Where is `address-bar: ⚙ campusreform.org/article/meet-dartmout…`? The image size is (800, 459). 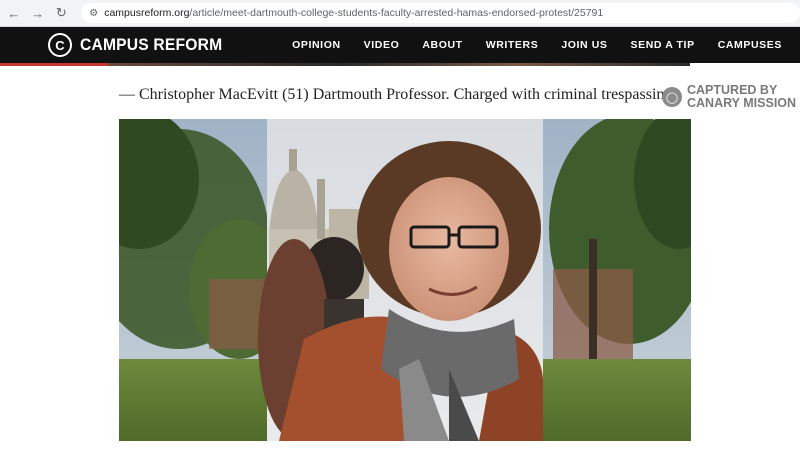 address-bar: ⚙ campusreform.org/article/meet-dartmout… is located at coordinates (440, 13).